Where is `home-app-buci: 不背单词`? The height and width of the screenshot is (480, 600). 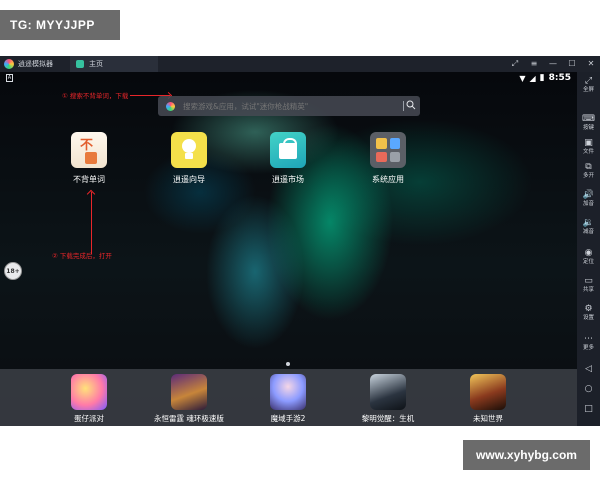 home-app-buci: 不背单词 is located at coordinates (89, 158).